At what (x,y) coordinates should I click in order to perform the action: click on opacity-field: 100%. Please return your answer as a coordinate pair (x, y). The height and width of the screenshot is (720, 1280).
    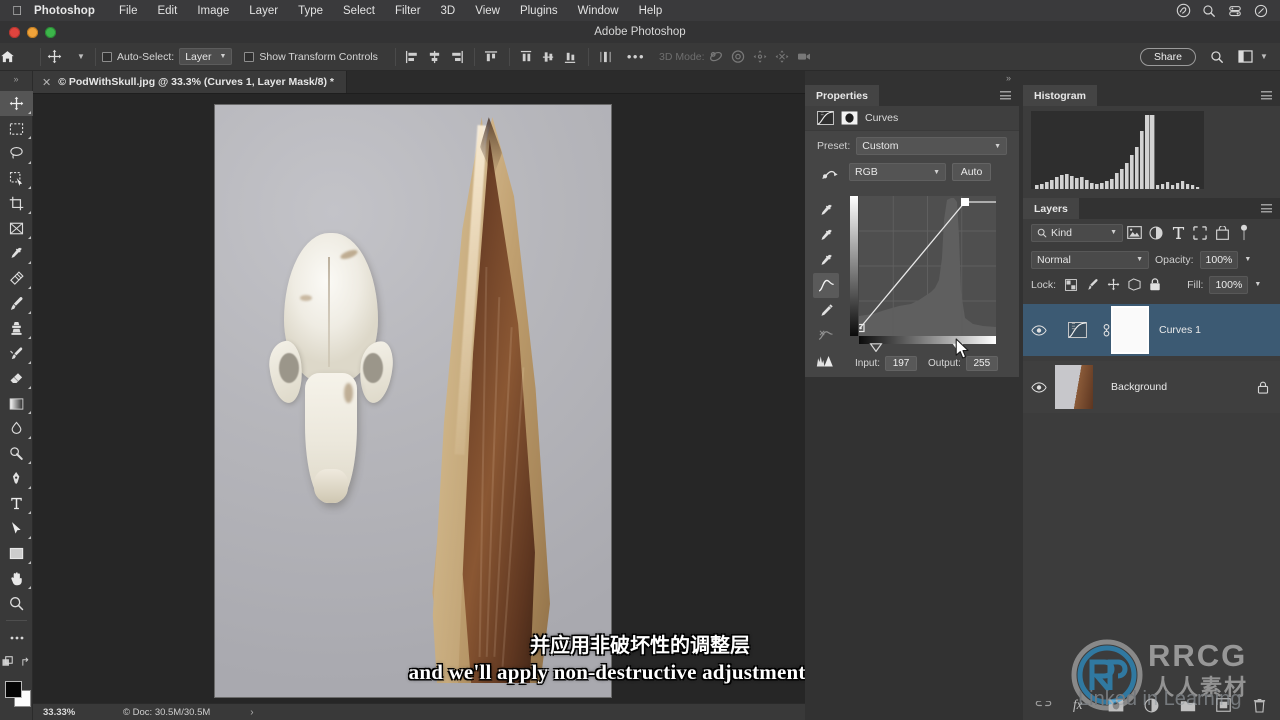
    Looking at the image, I should click on (1219, 259).